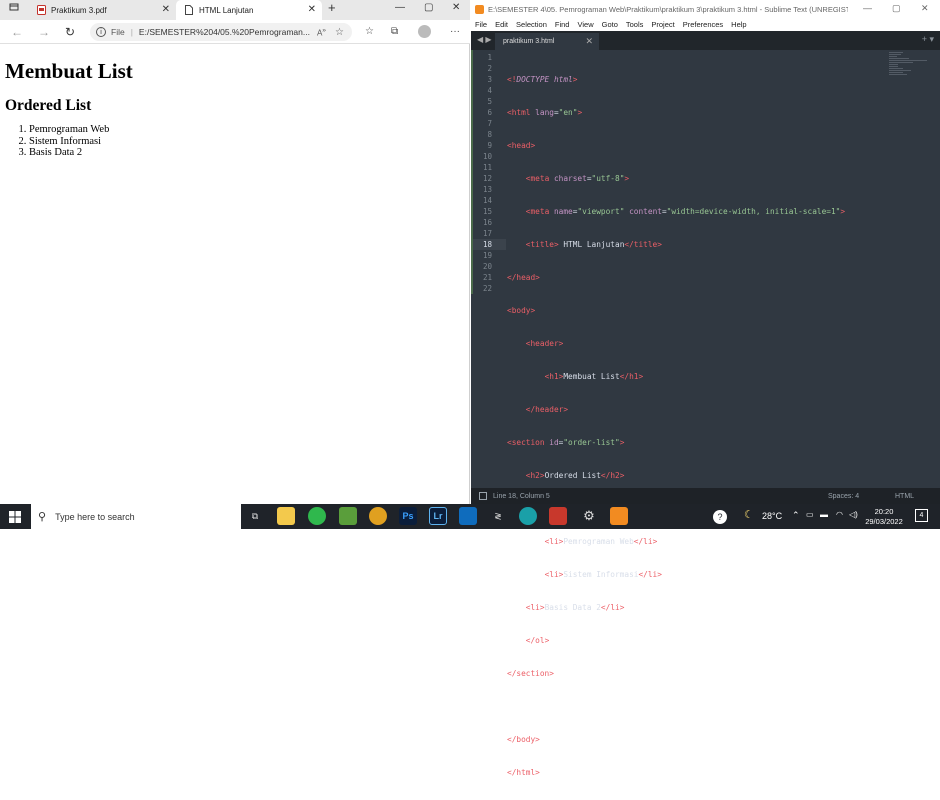  I want to click on tab-html-lanjutan: HTML Lanjutan ✕, so click(249, 10).